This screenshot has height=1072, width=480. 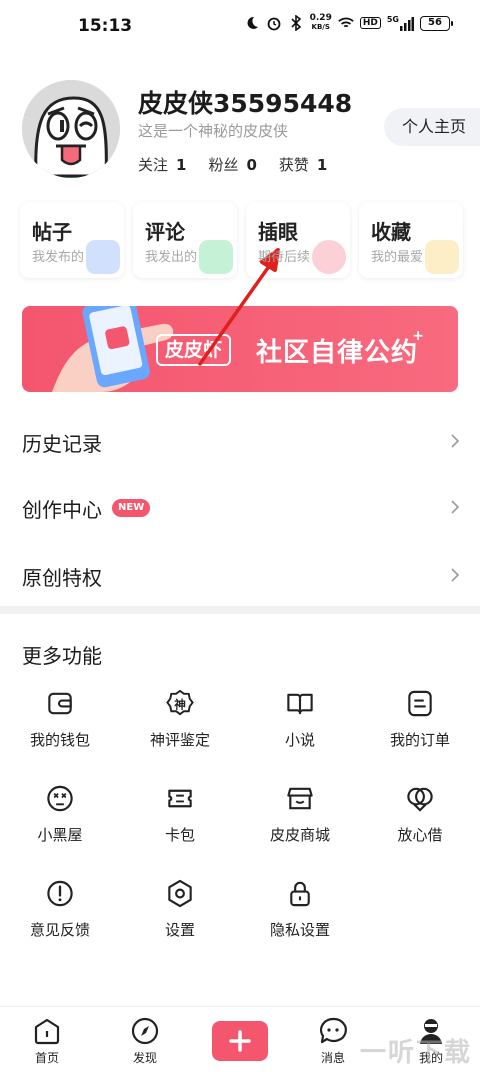 I want to click on status-time: 15:13, so click(x=105, y=26).